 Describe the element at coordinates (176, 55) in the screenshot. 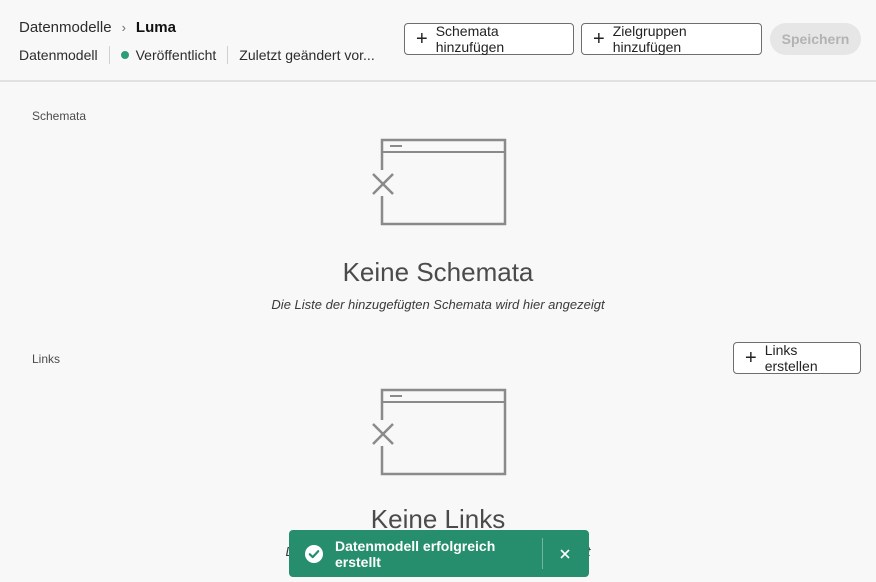

I see `status-badge: Veröffentlicht` at that location.